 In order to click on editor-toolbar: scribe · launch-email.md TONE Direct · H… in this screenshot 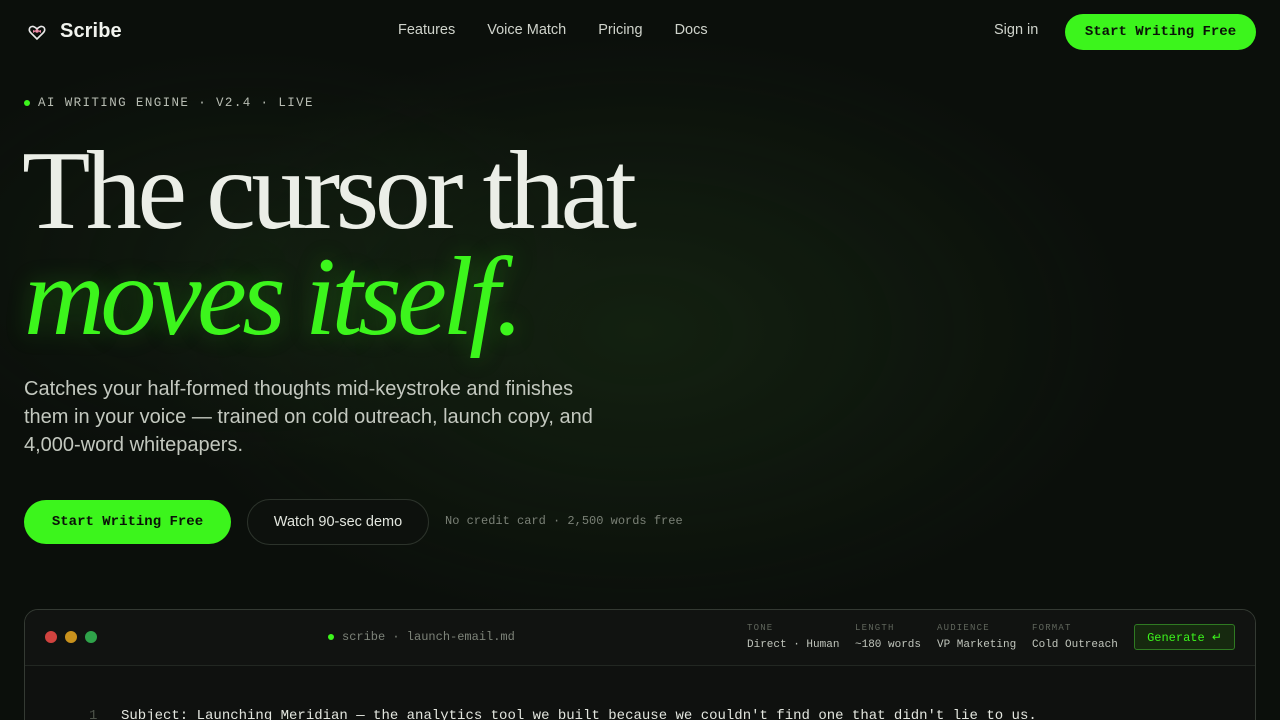, I will do `click(640, 638)`.